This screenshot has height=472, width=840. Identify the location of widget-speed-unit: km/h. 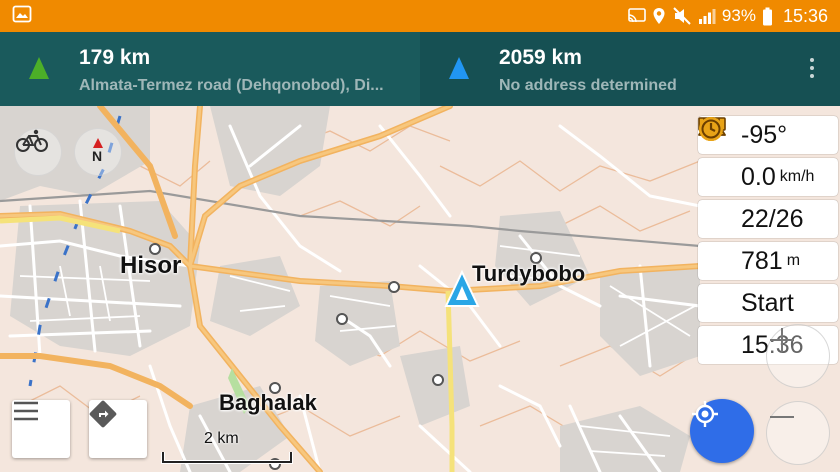
(797, 176).